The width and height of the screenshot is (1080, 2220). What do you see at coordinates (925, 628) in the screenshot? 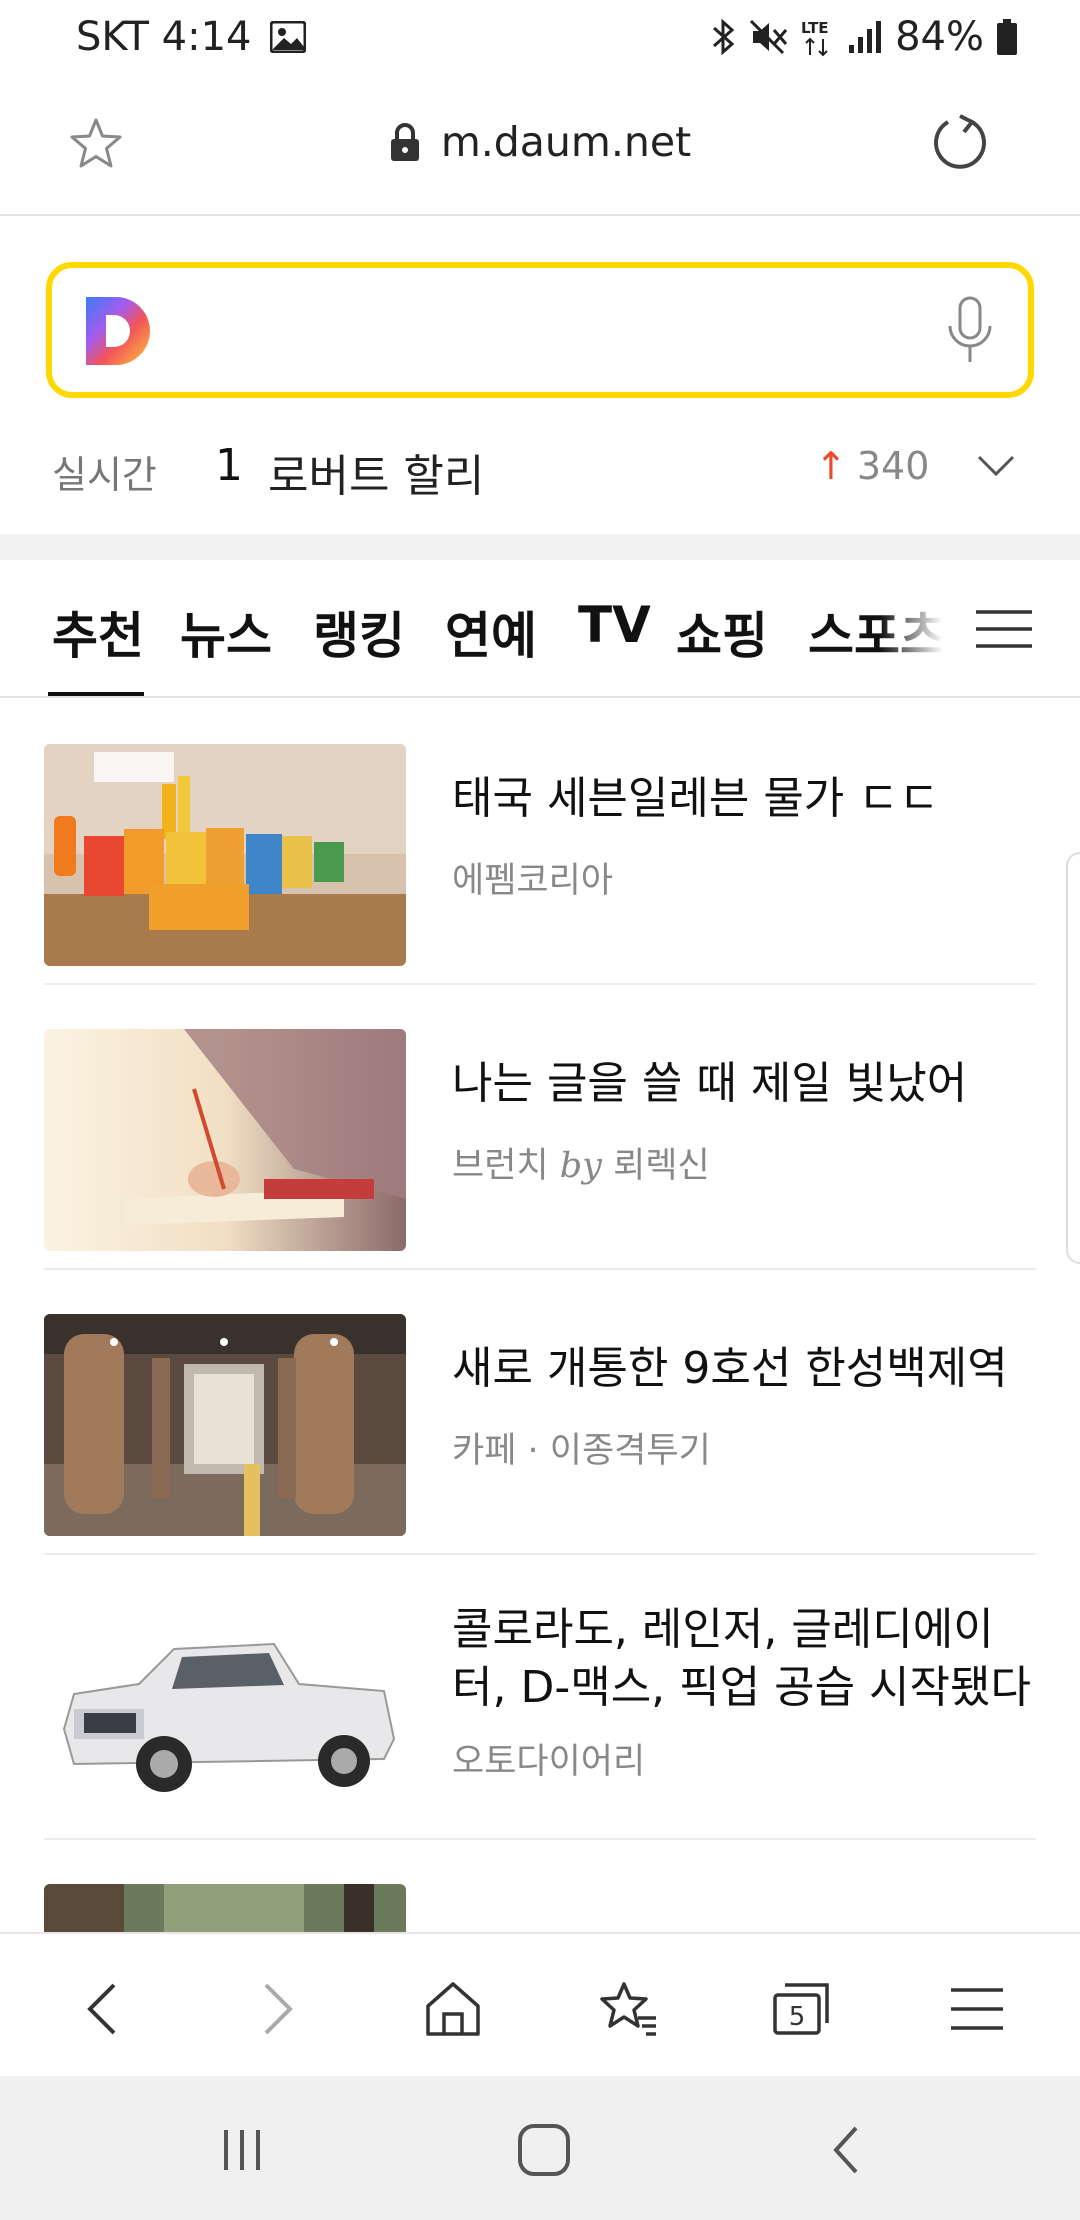
I see `tabs-fade` at bounding box center [925, 628].